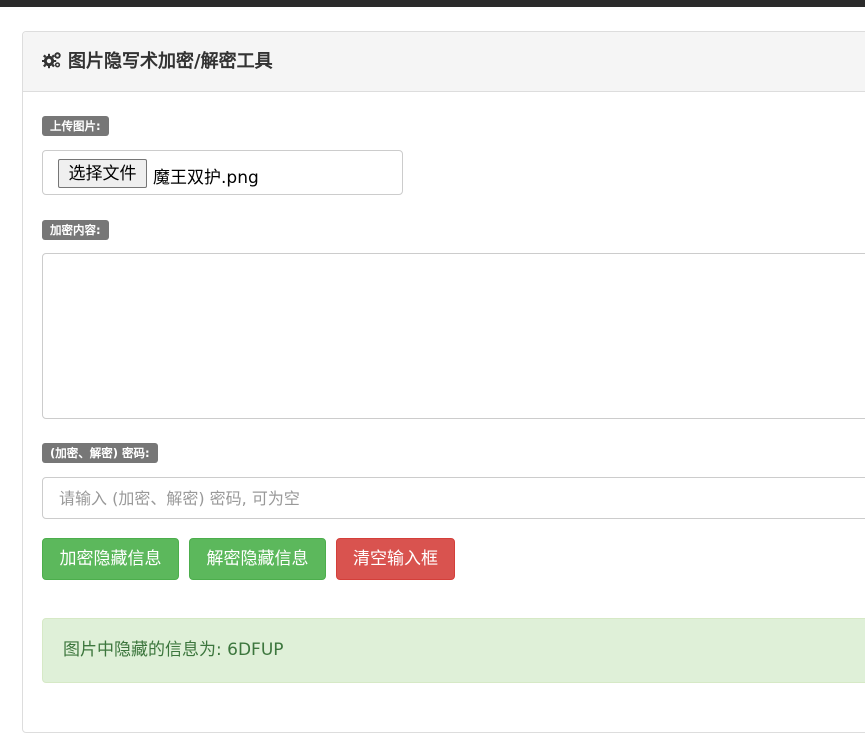 The height and width of the screenshot is (733, 865). I want to click on password-label: (加密、解密) 密码:, so click(100, 453).